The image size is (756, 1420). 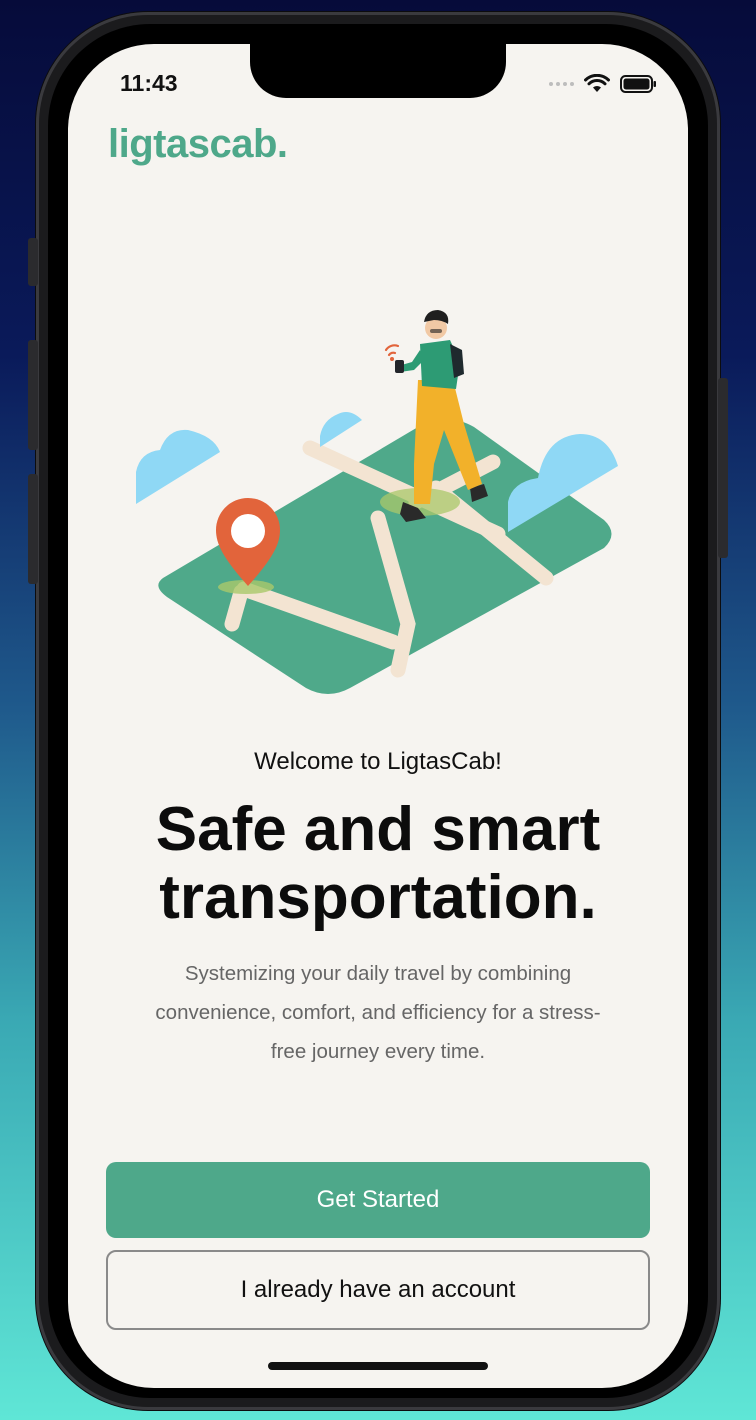 What do you see at coordinates (33, 395) in the screenshot?
I see `volume-up-button` at bounding box center [33, 395].